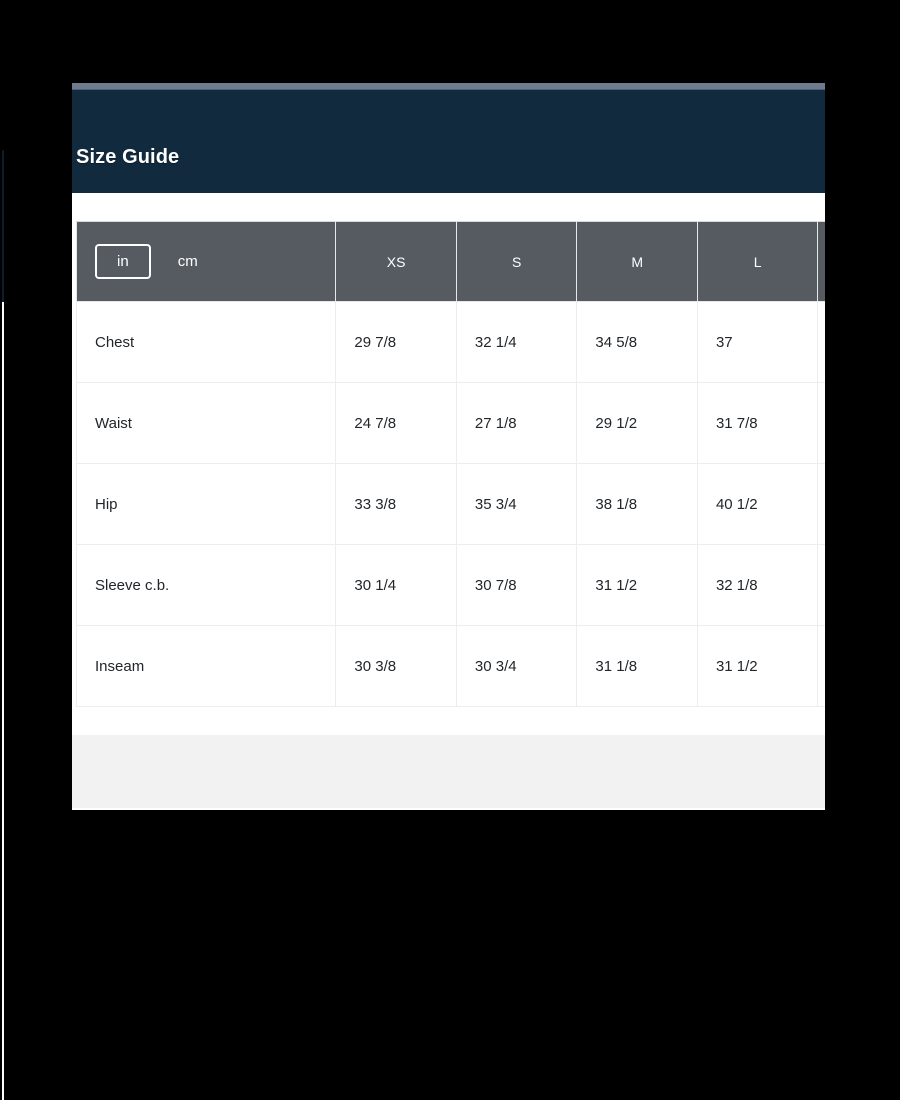 This screenshot has width=900, height=1100. What do you see at coordinates (757, 261) in the screenshot?
I see `column-header-l: L` at bounding box center [757, 261].